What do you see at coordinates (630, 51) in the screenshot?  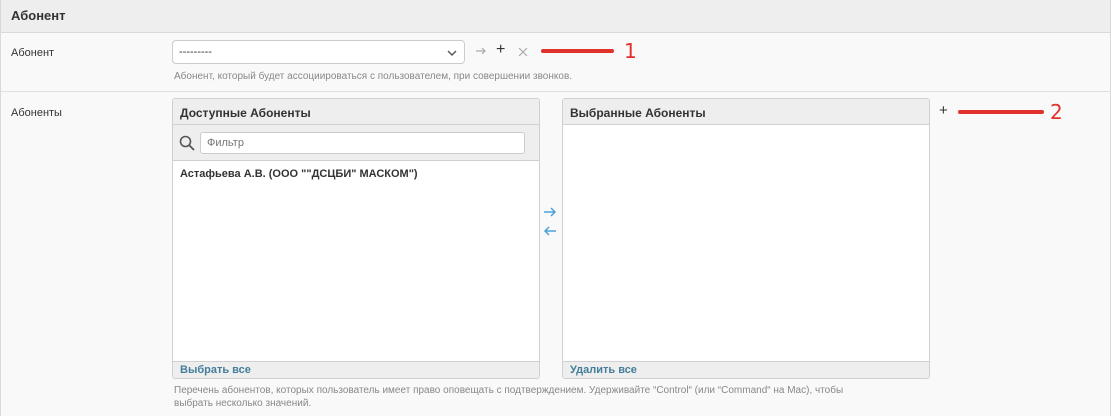 I see `annotation-number-1: 1` at bounding box center [630, 51].